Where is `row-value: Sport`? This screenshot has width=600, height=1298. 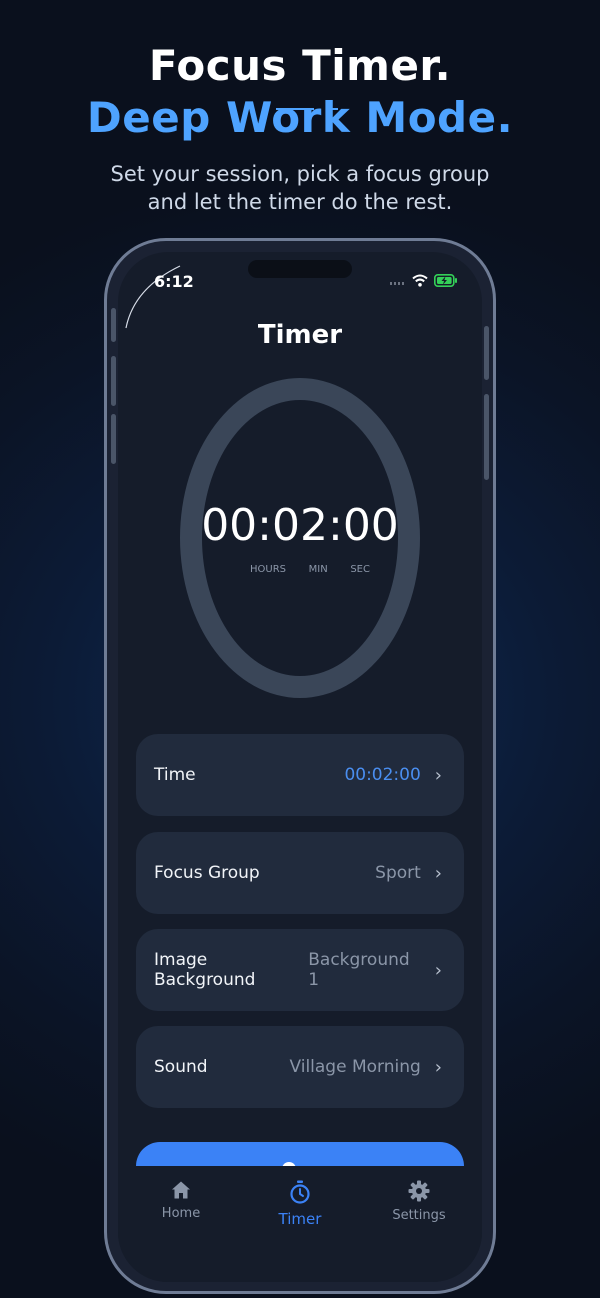
row-value: Sport is located at coordinates (398, 873).